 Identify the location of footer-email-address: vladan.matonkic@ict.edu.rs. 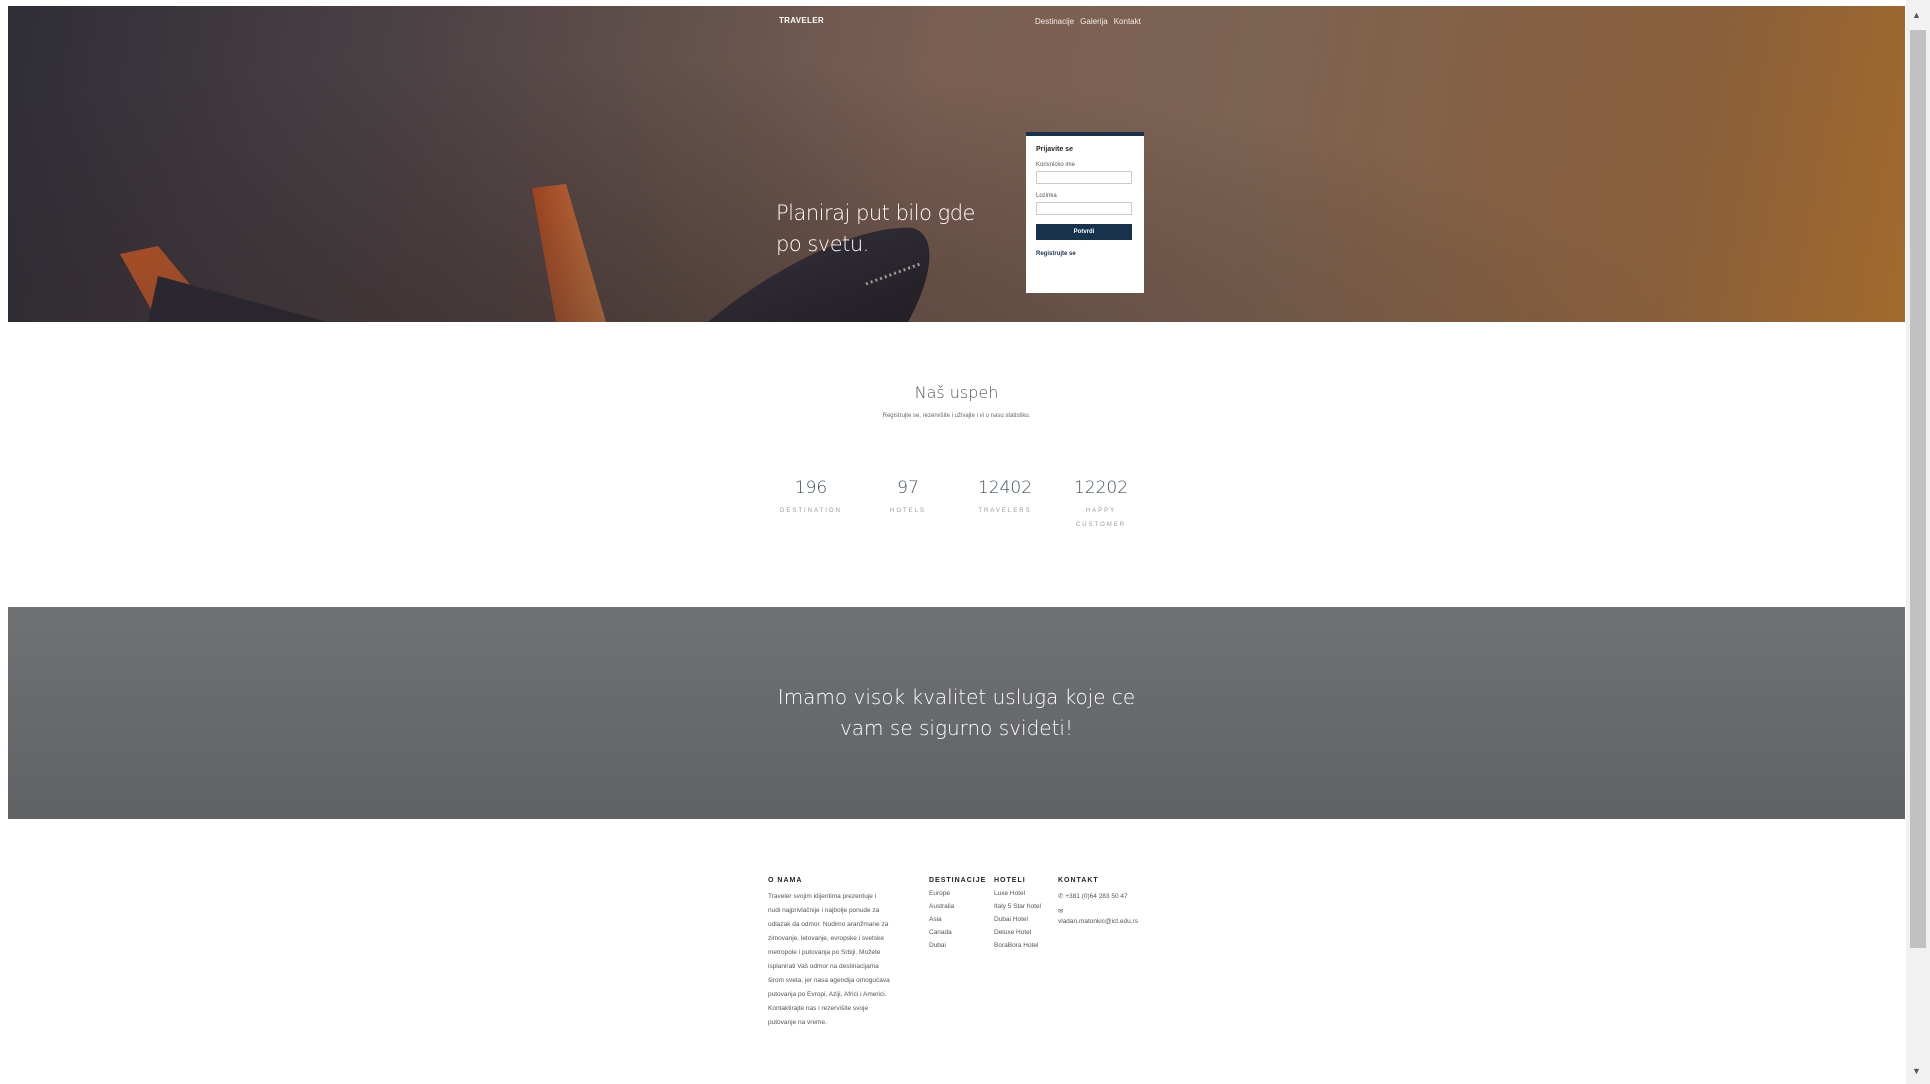
(1098, 921).